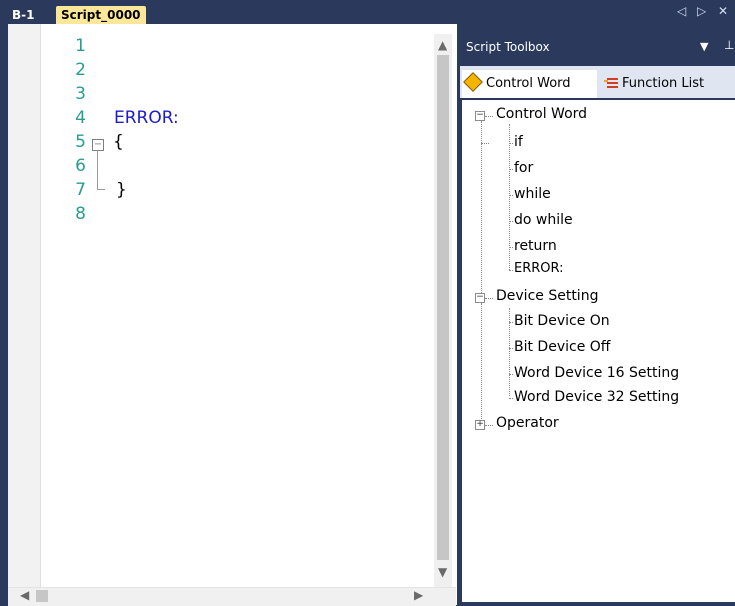  I want to click on fold-guide-line, so click(97, 170).